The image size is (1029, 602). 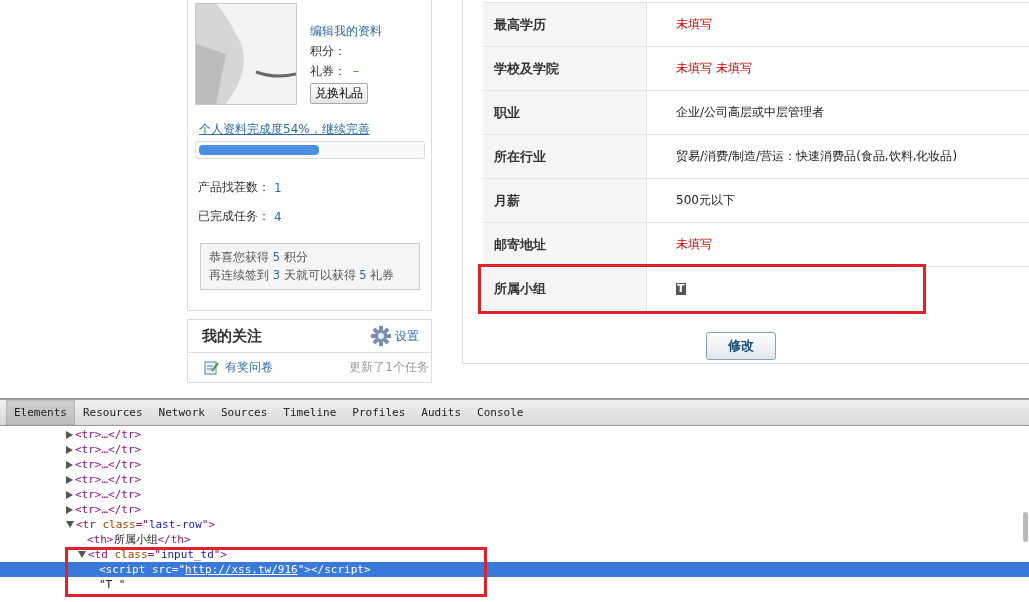 What do you see at coordinates (379, 412) in the screenshot?
I see `devtools-tab: Profiles` at bounding box center [379, 412].